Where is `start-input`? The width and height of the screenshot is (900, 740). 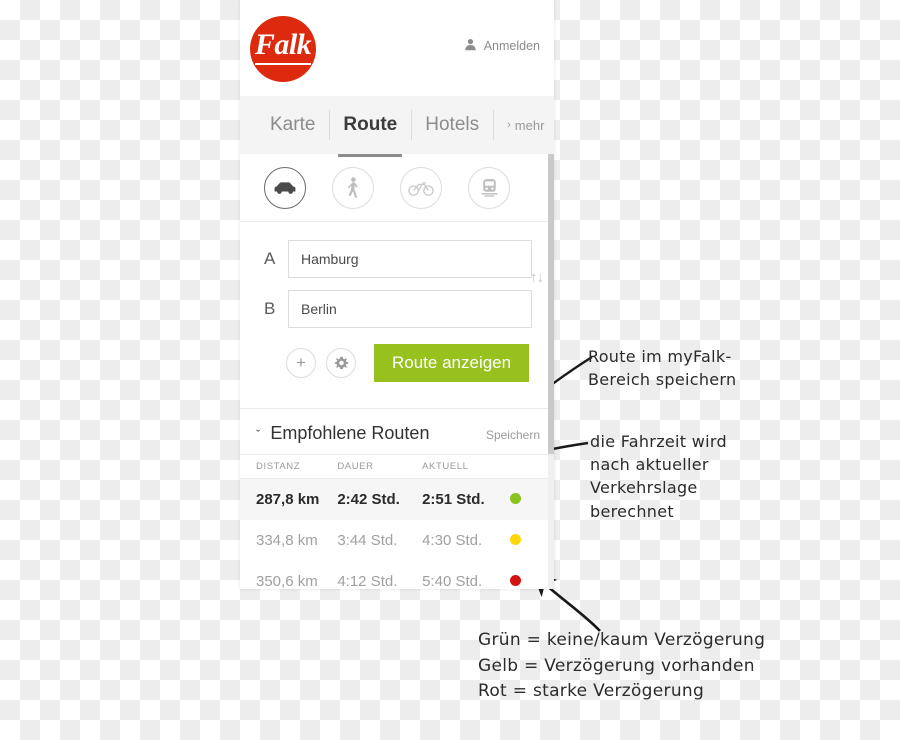 start-input is located at coordinates (410, 259).